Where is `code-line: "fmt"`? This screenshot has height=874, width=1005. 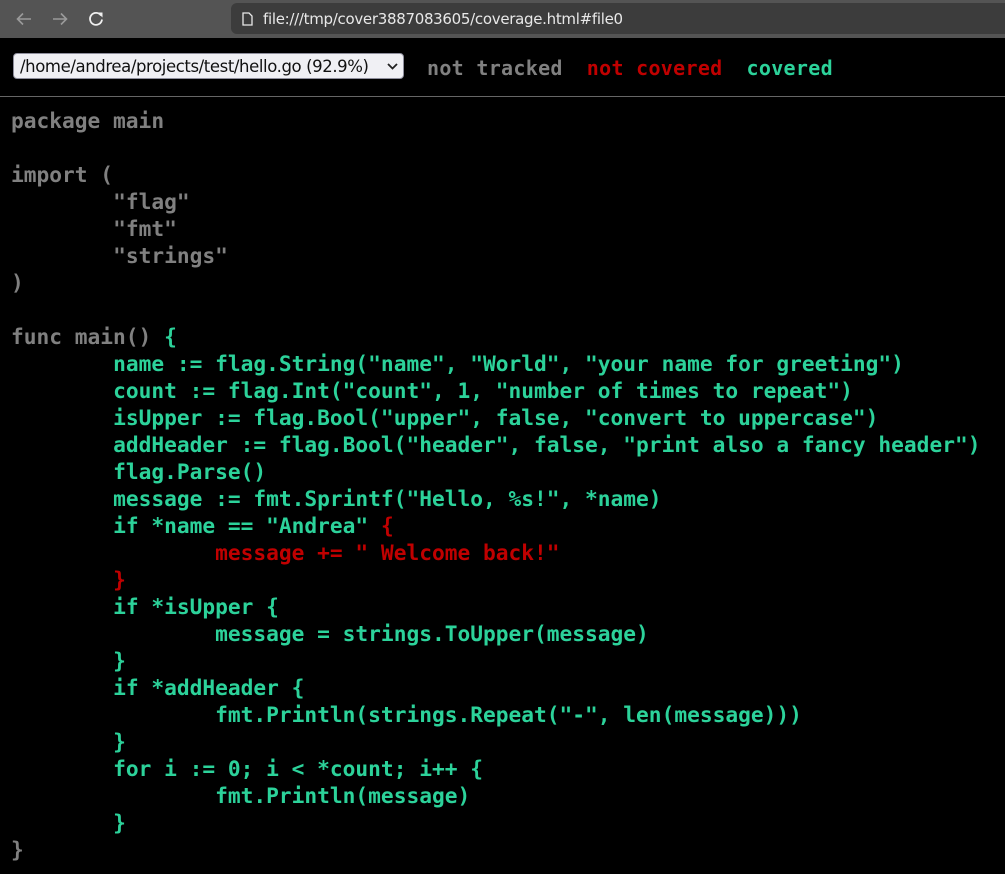
code-line: "fmt" is located at coordinates (495, 228).